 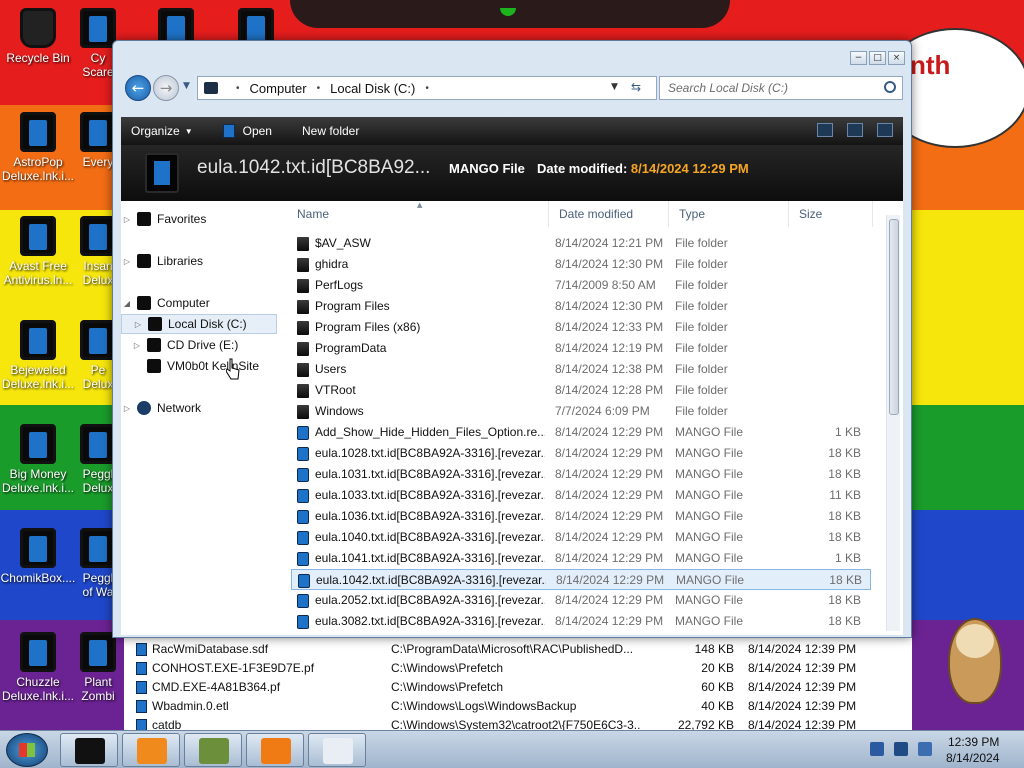 What do you see at coordinates (581, 264) in the screenshot?
I see `file-row: ghidra 8/14/2024 12:30 PM File folder` at bounding box center [581, 264].